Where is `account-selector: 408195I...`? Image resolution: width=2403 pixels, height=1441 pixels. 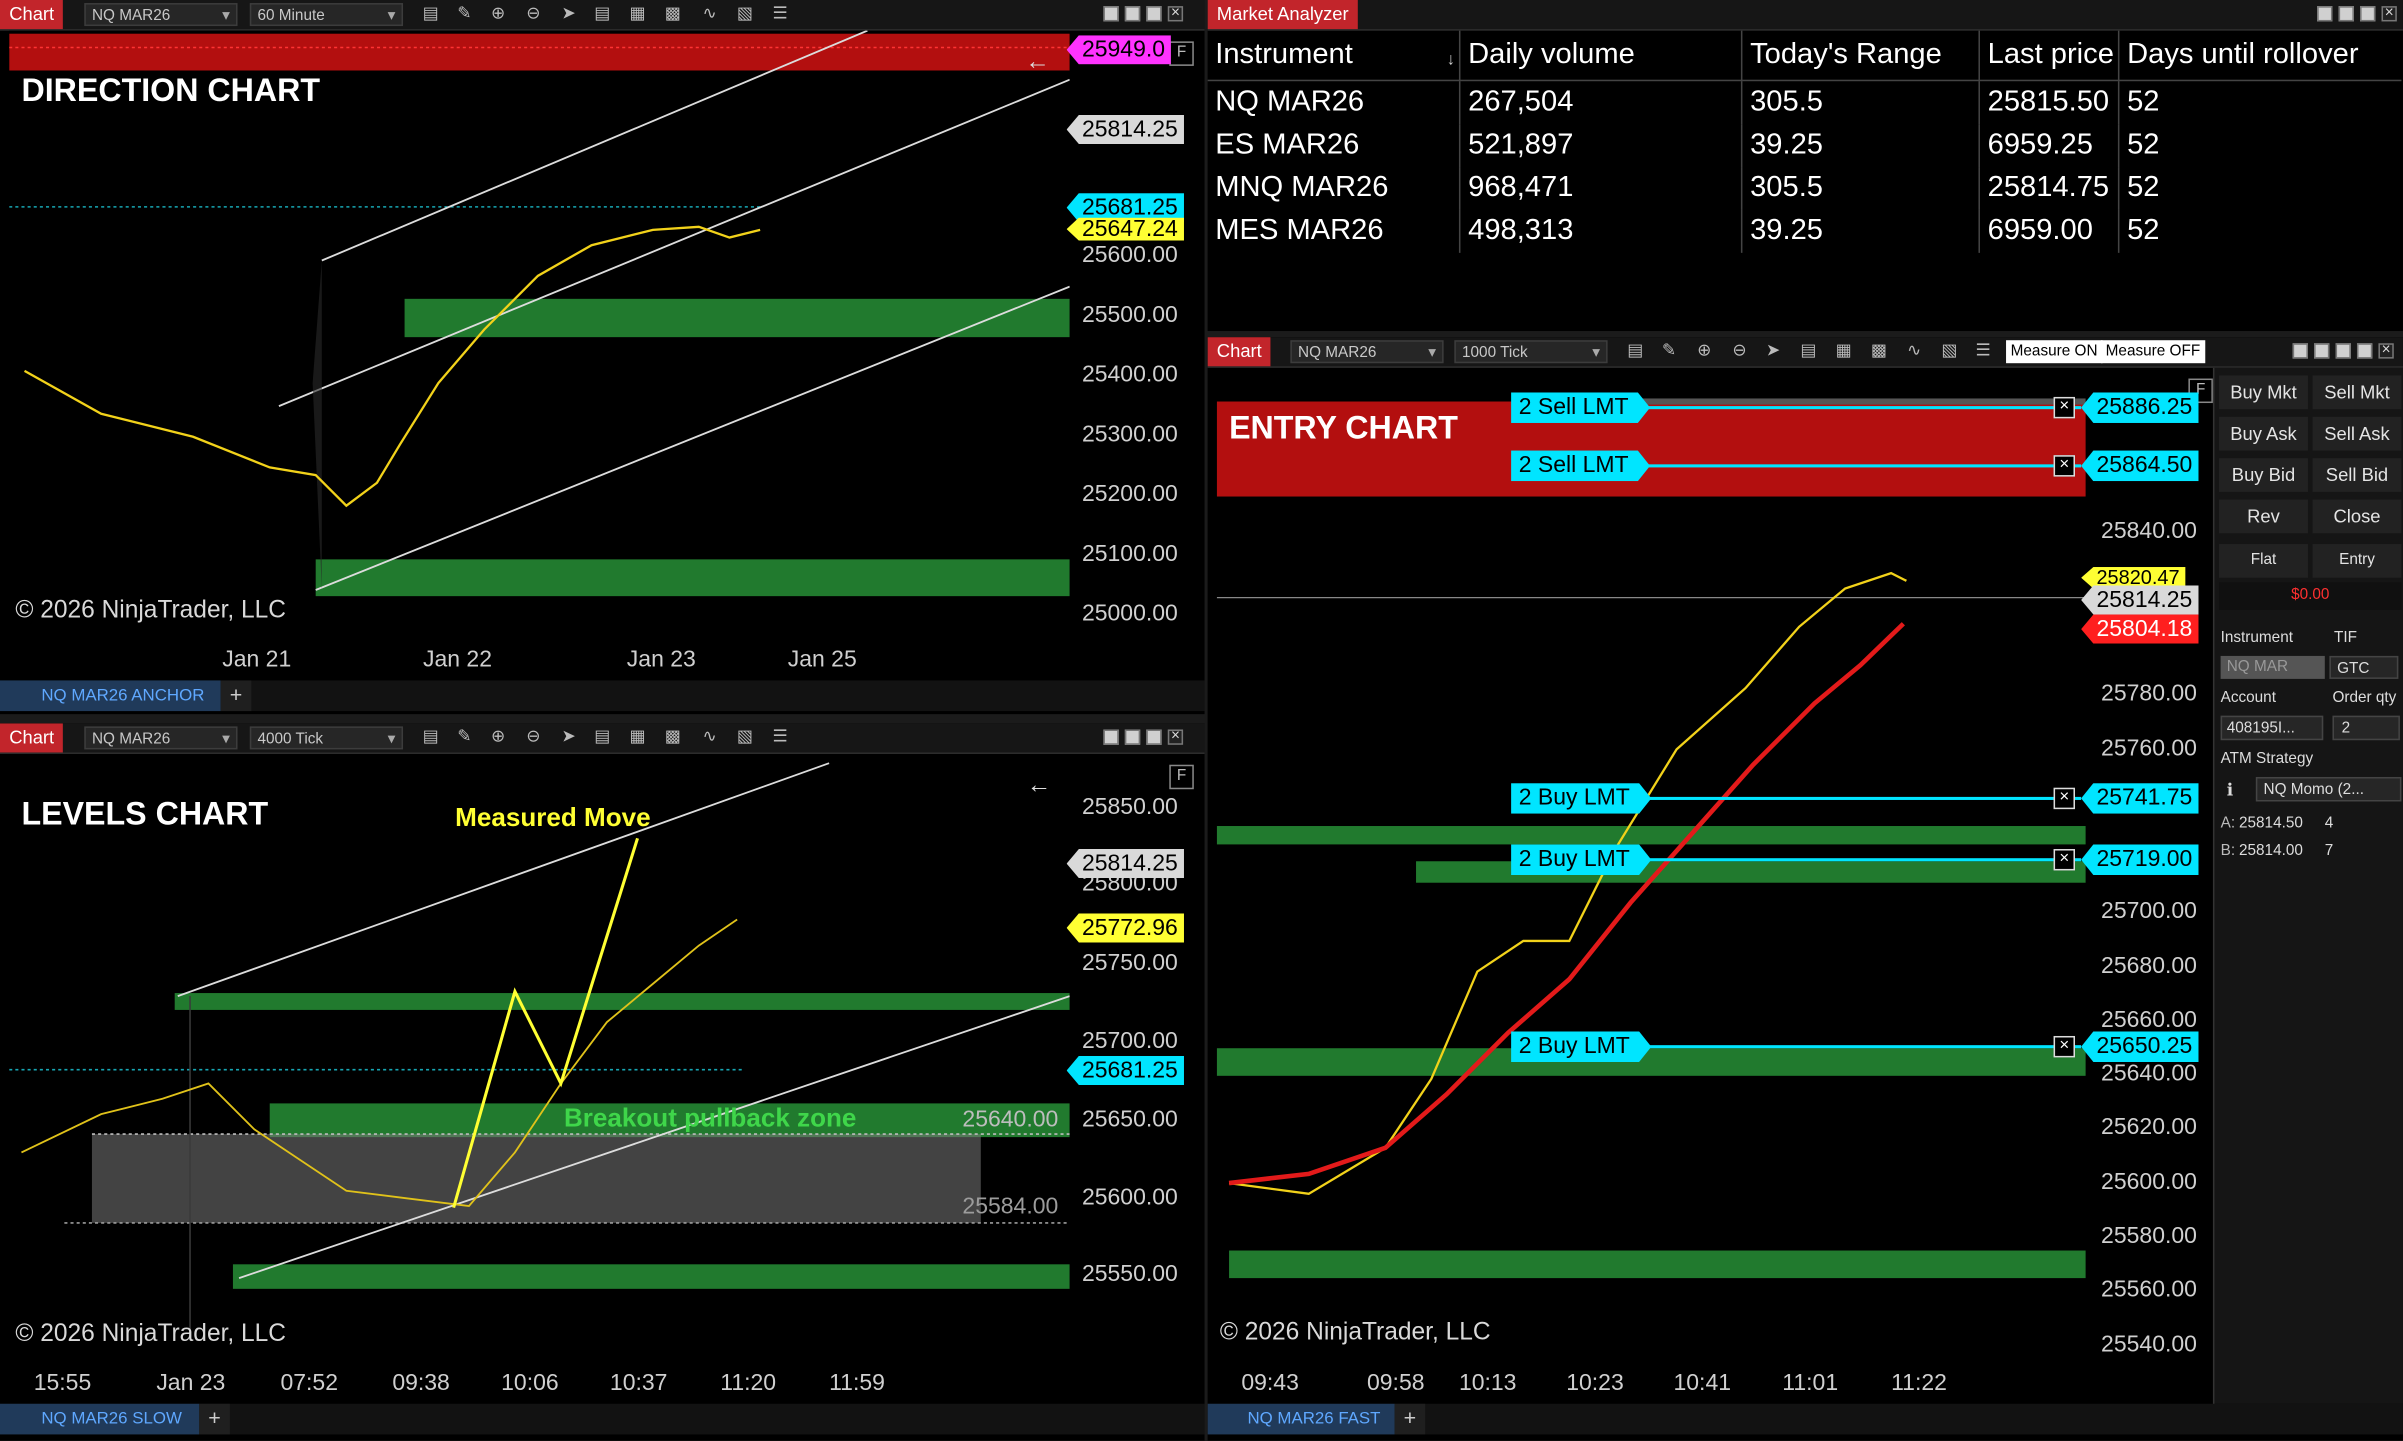
account-selector: 408195I... is located at coordinates (2272, 728).